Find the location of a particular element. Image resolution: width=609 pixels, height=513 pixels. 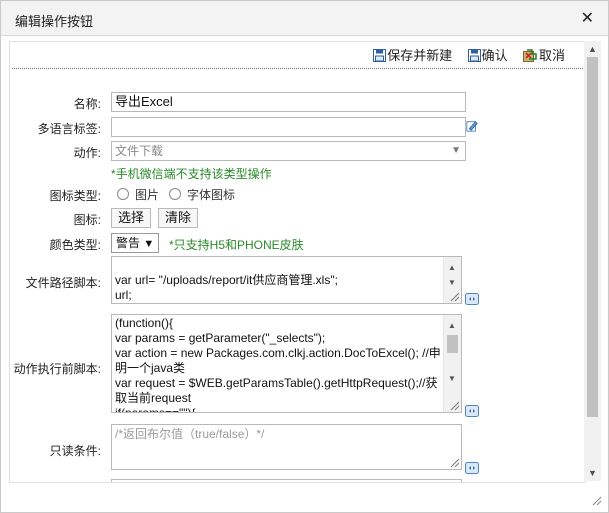

color-hint: *只支持H5和PHONE皮肤 is located at coordinates (236, 245).